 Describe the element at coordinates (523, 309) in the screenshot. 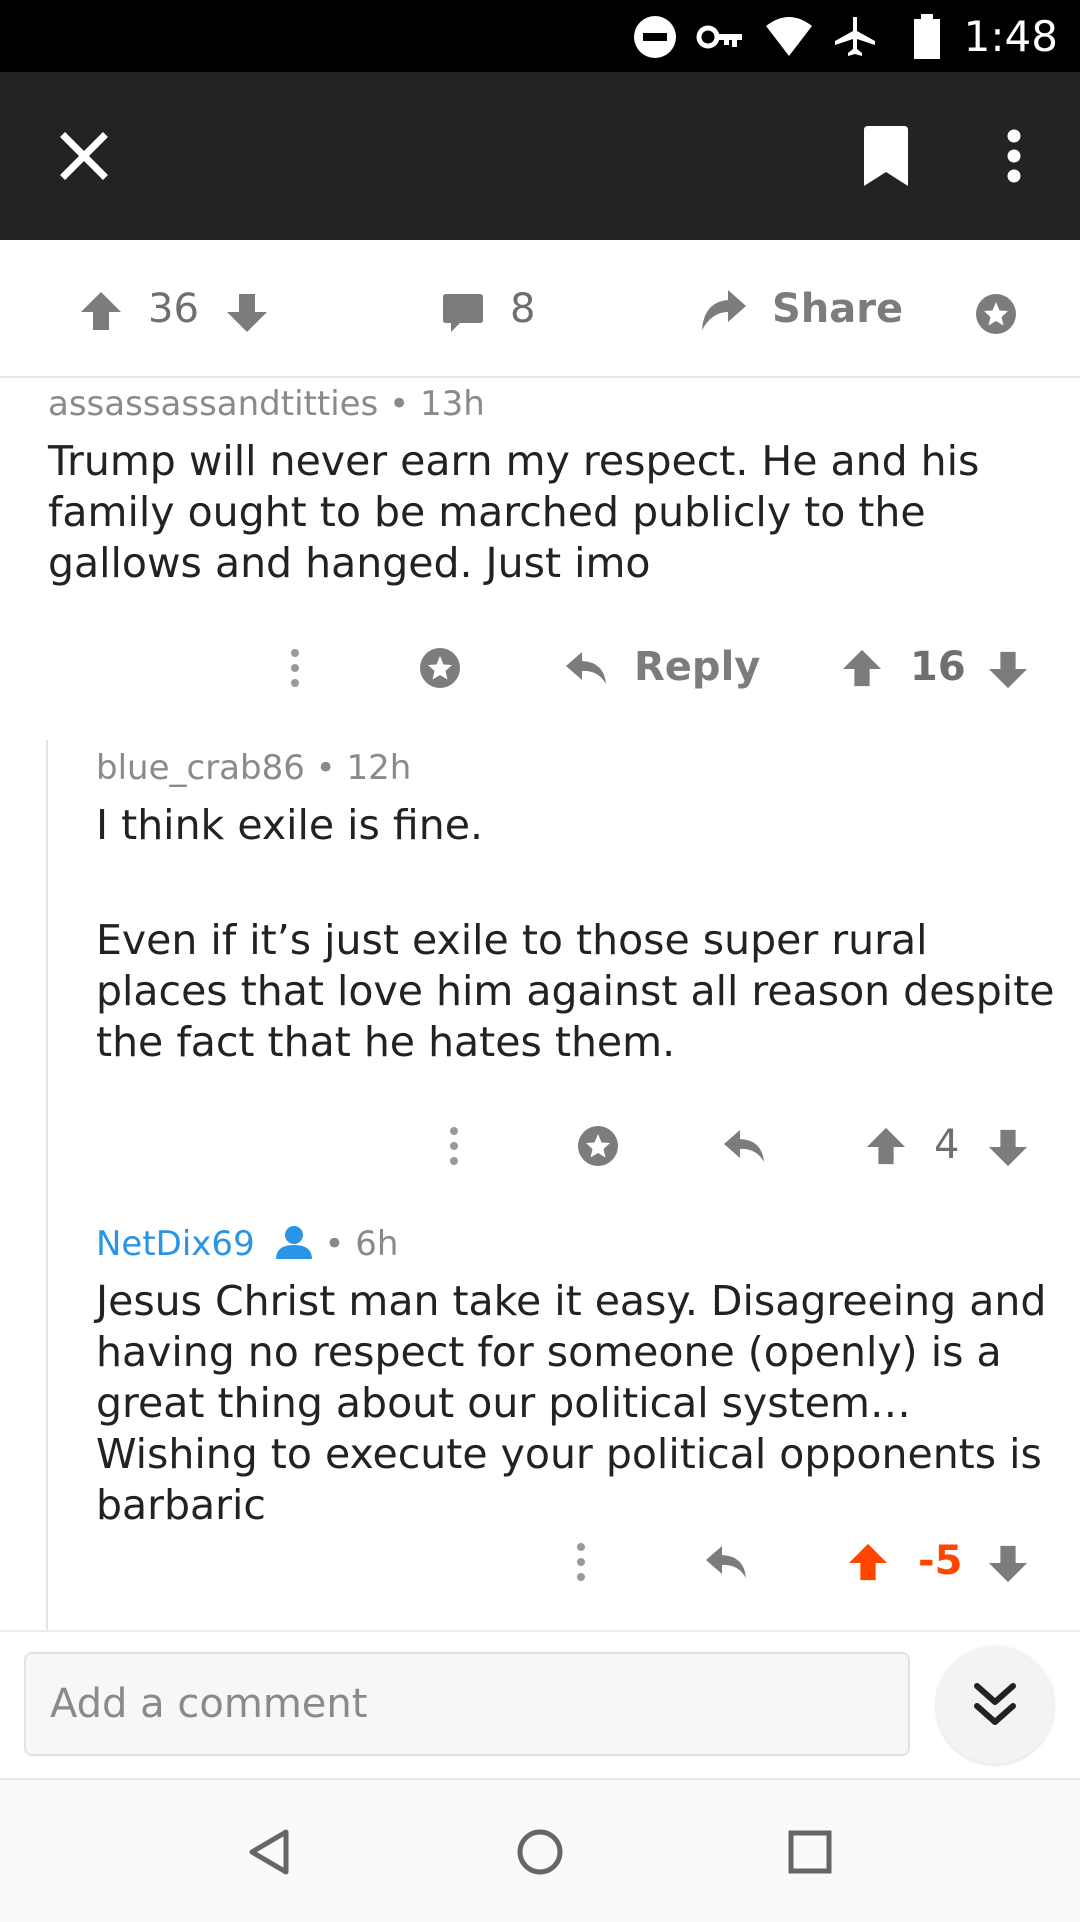

I see `comment-count: 8` at that location.